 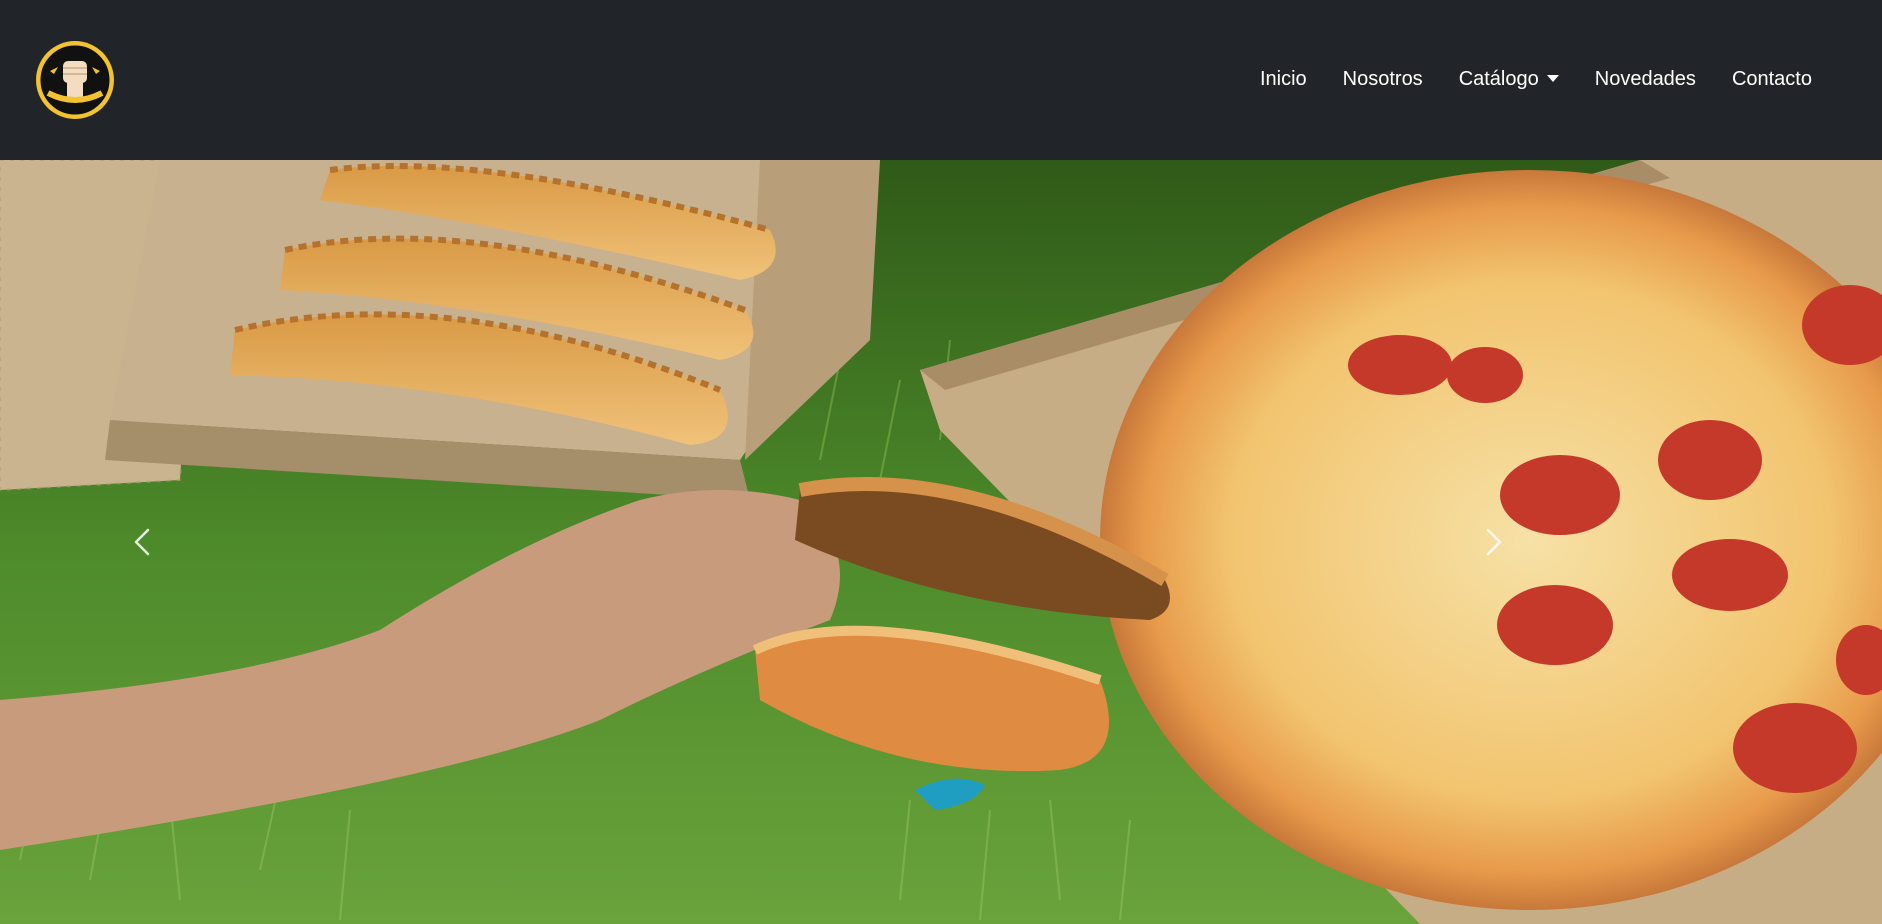 I want to click on chevron-right-icon, so click(x=1494, y=542).